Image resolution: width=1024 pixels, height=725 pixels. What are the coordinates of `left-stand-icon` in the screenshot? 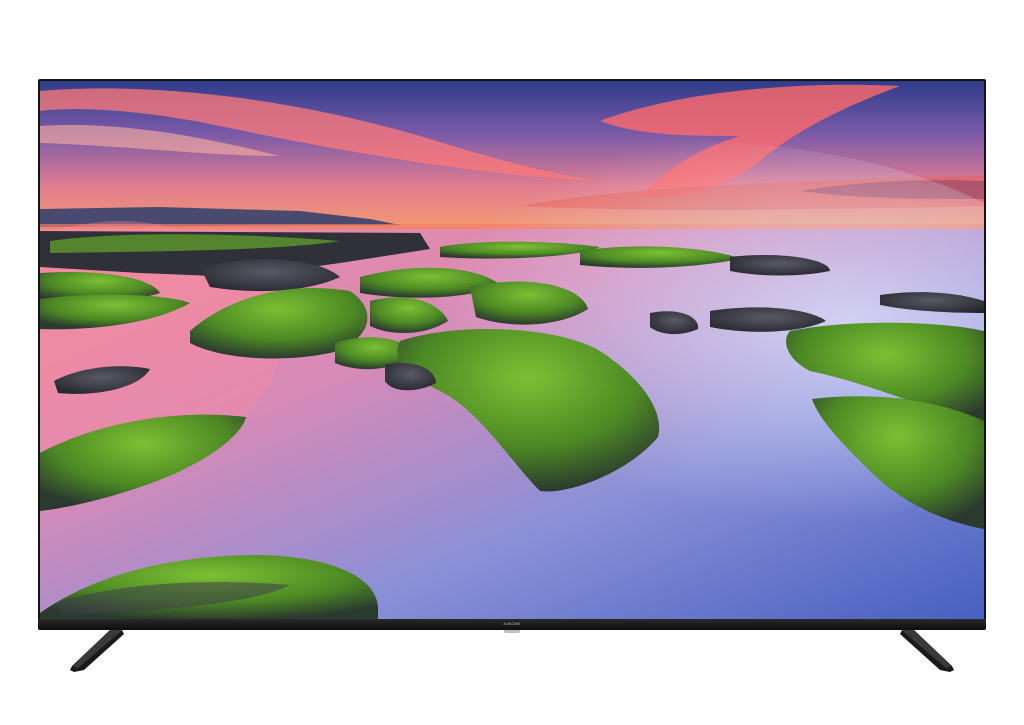 It's located at (97, 654).